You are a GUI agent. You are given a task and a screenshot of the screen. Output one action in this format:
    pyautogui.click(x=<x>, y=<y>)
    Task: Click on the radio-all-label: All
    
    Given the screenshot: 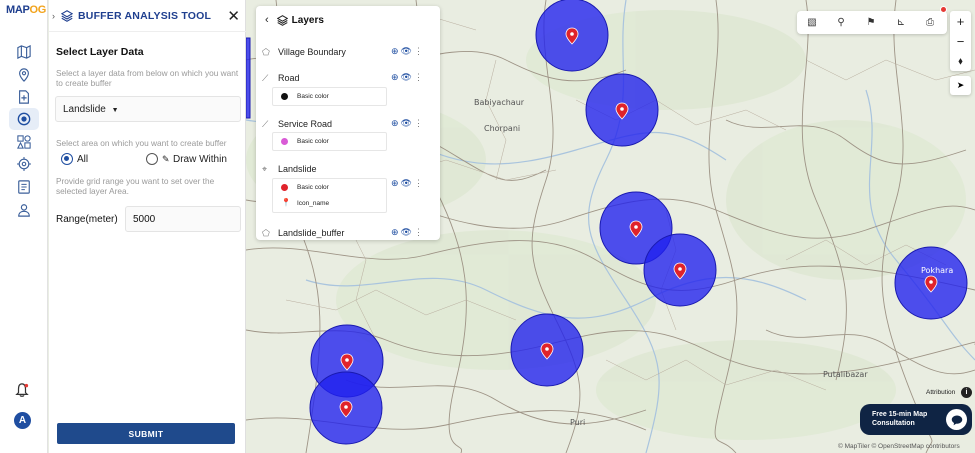 What is the action you would take?
    pyautogui.click(x=83, y=159)
    